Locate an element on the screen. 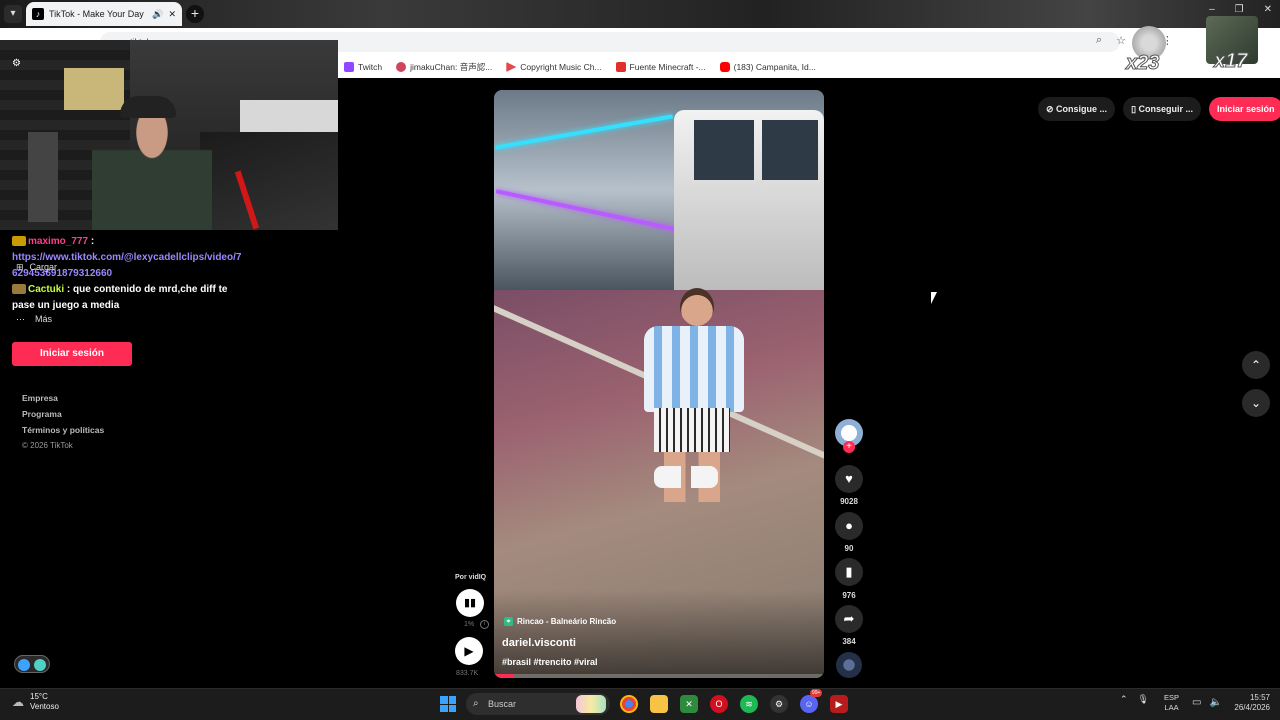  weather-widget: ☁ 15°C Ventoso is located at coordinates (35, 702).